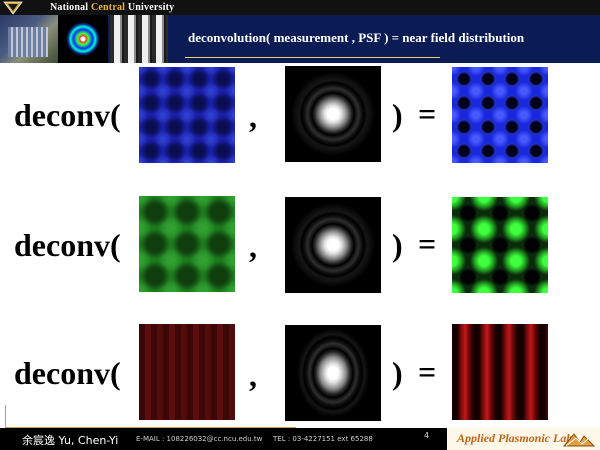  I want to click on blue-measurement-image, so click(187, 115).